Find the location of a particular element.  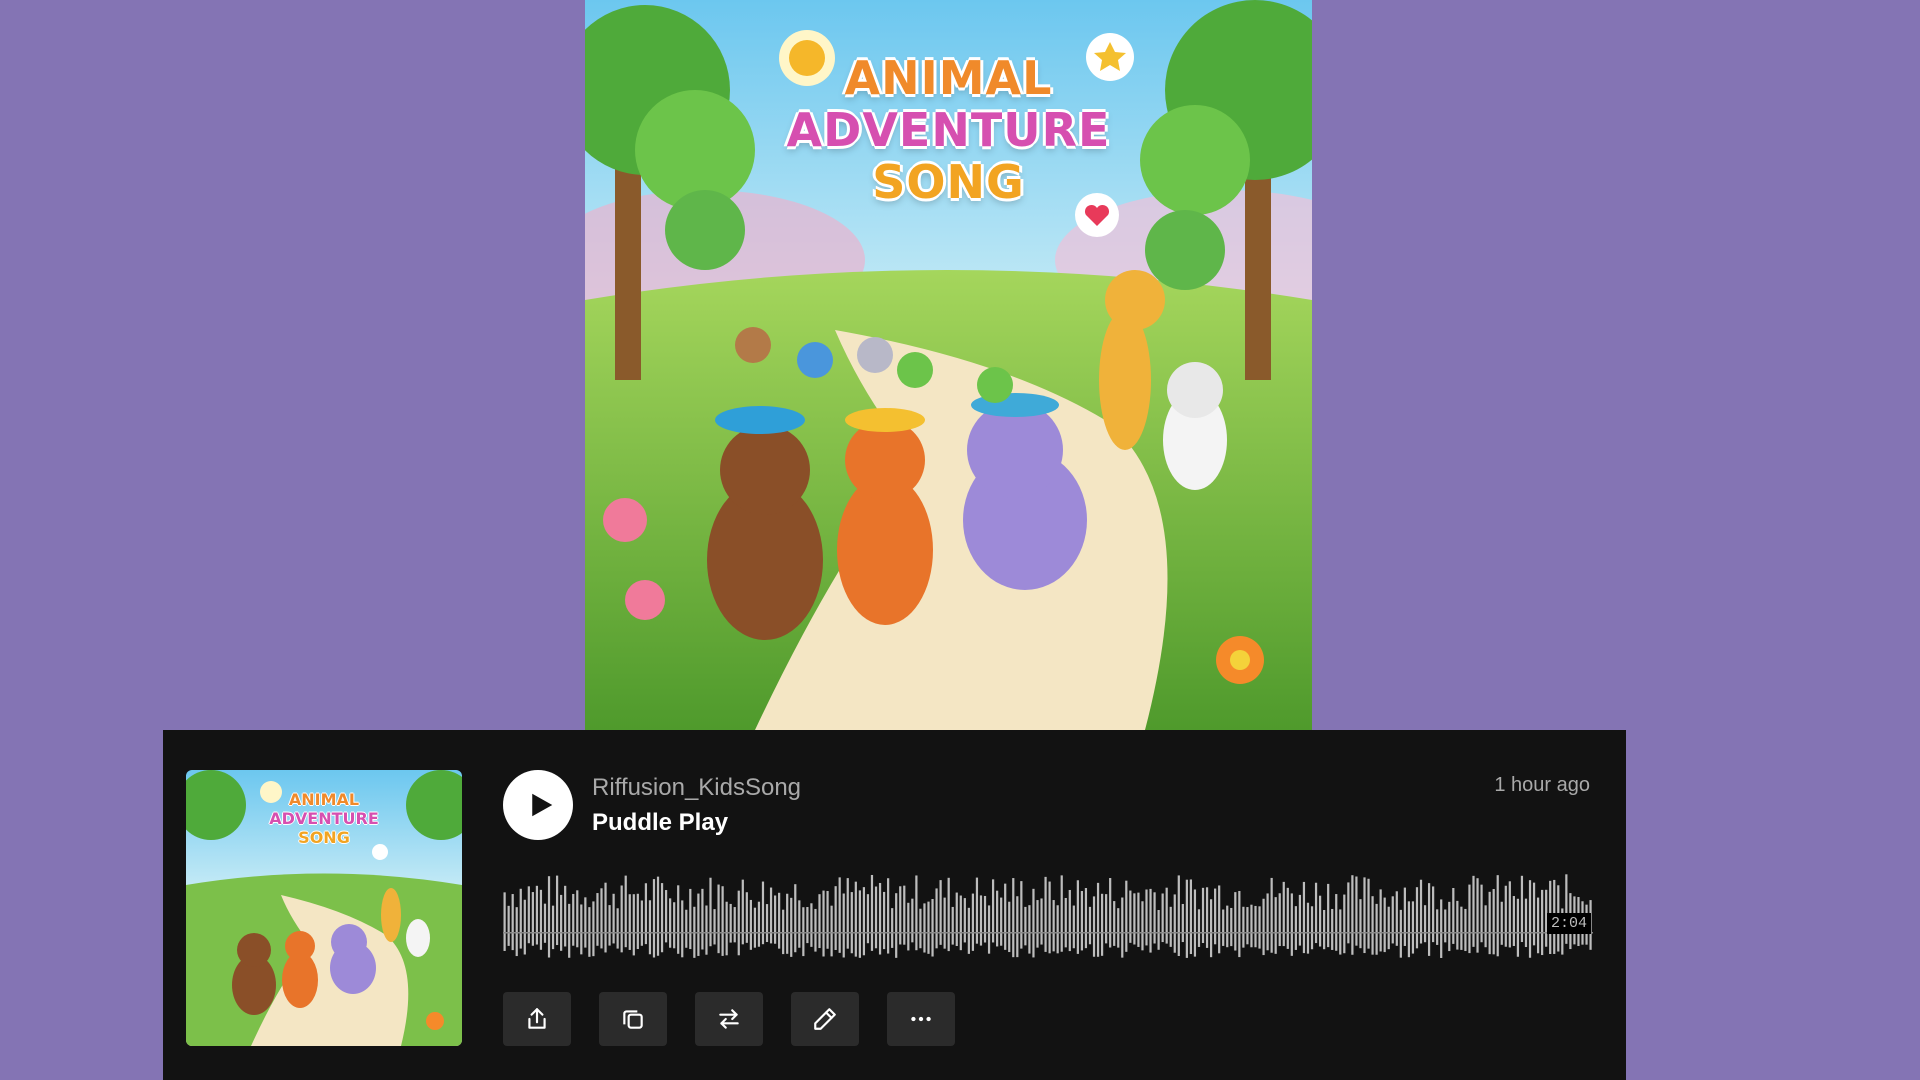

edit-icon is located at coordinates (825, 1019).